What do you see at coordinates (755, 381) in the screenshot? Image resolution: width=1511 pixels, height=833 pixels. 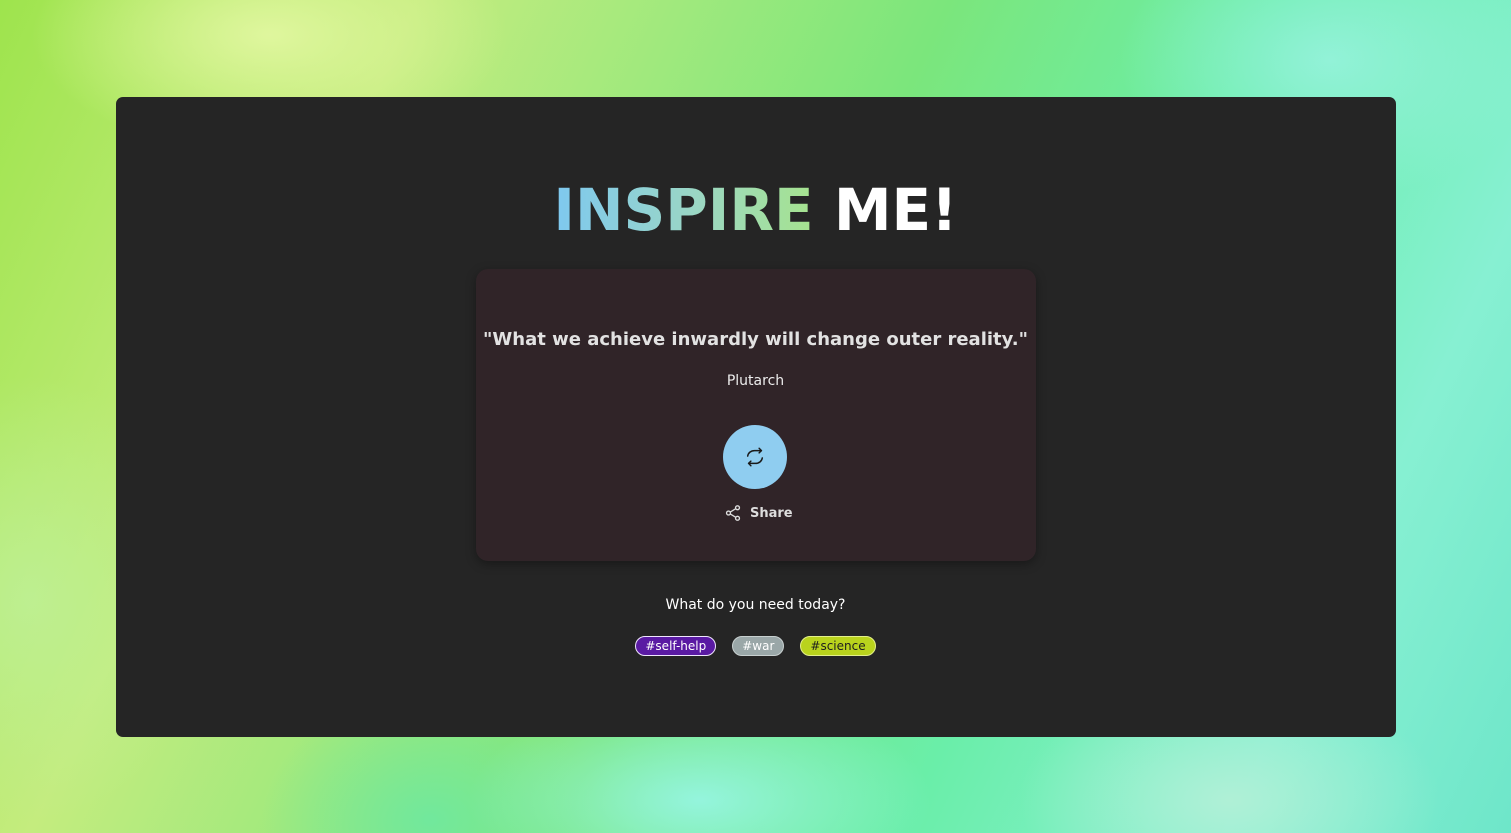 I see `quote-author: Plutarch` at bounding box center [755, 381].